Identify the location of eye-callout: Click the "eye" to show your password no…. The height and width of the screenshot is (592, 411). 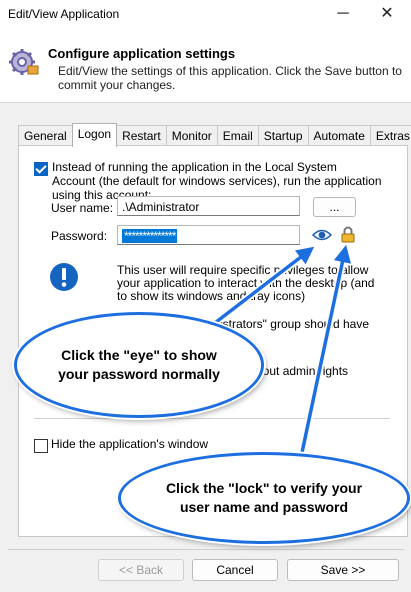
(139, 365).